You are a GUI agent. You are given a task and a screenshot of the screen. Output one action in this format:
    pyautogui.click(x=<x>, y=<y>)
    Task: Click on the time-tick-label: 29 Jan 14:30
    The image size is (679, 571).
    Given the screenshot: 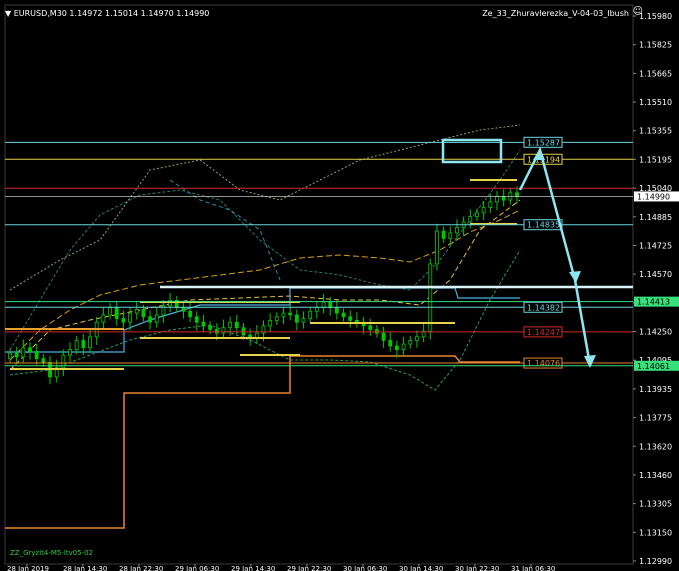 What is the action you would take?
    pyautogui.click(x=253, y=568)
    